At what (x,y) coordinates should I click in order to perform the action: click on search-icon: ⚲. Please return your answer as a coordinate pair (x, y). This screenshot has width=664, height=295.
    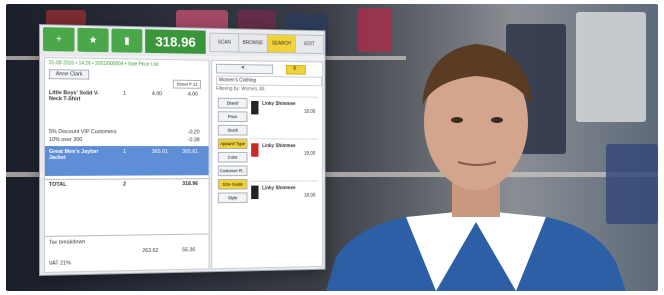
    Looking at the image, I should click on (295, 68).